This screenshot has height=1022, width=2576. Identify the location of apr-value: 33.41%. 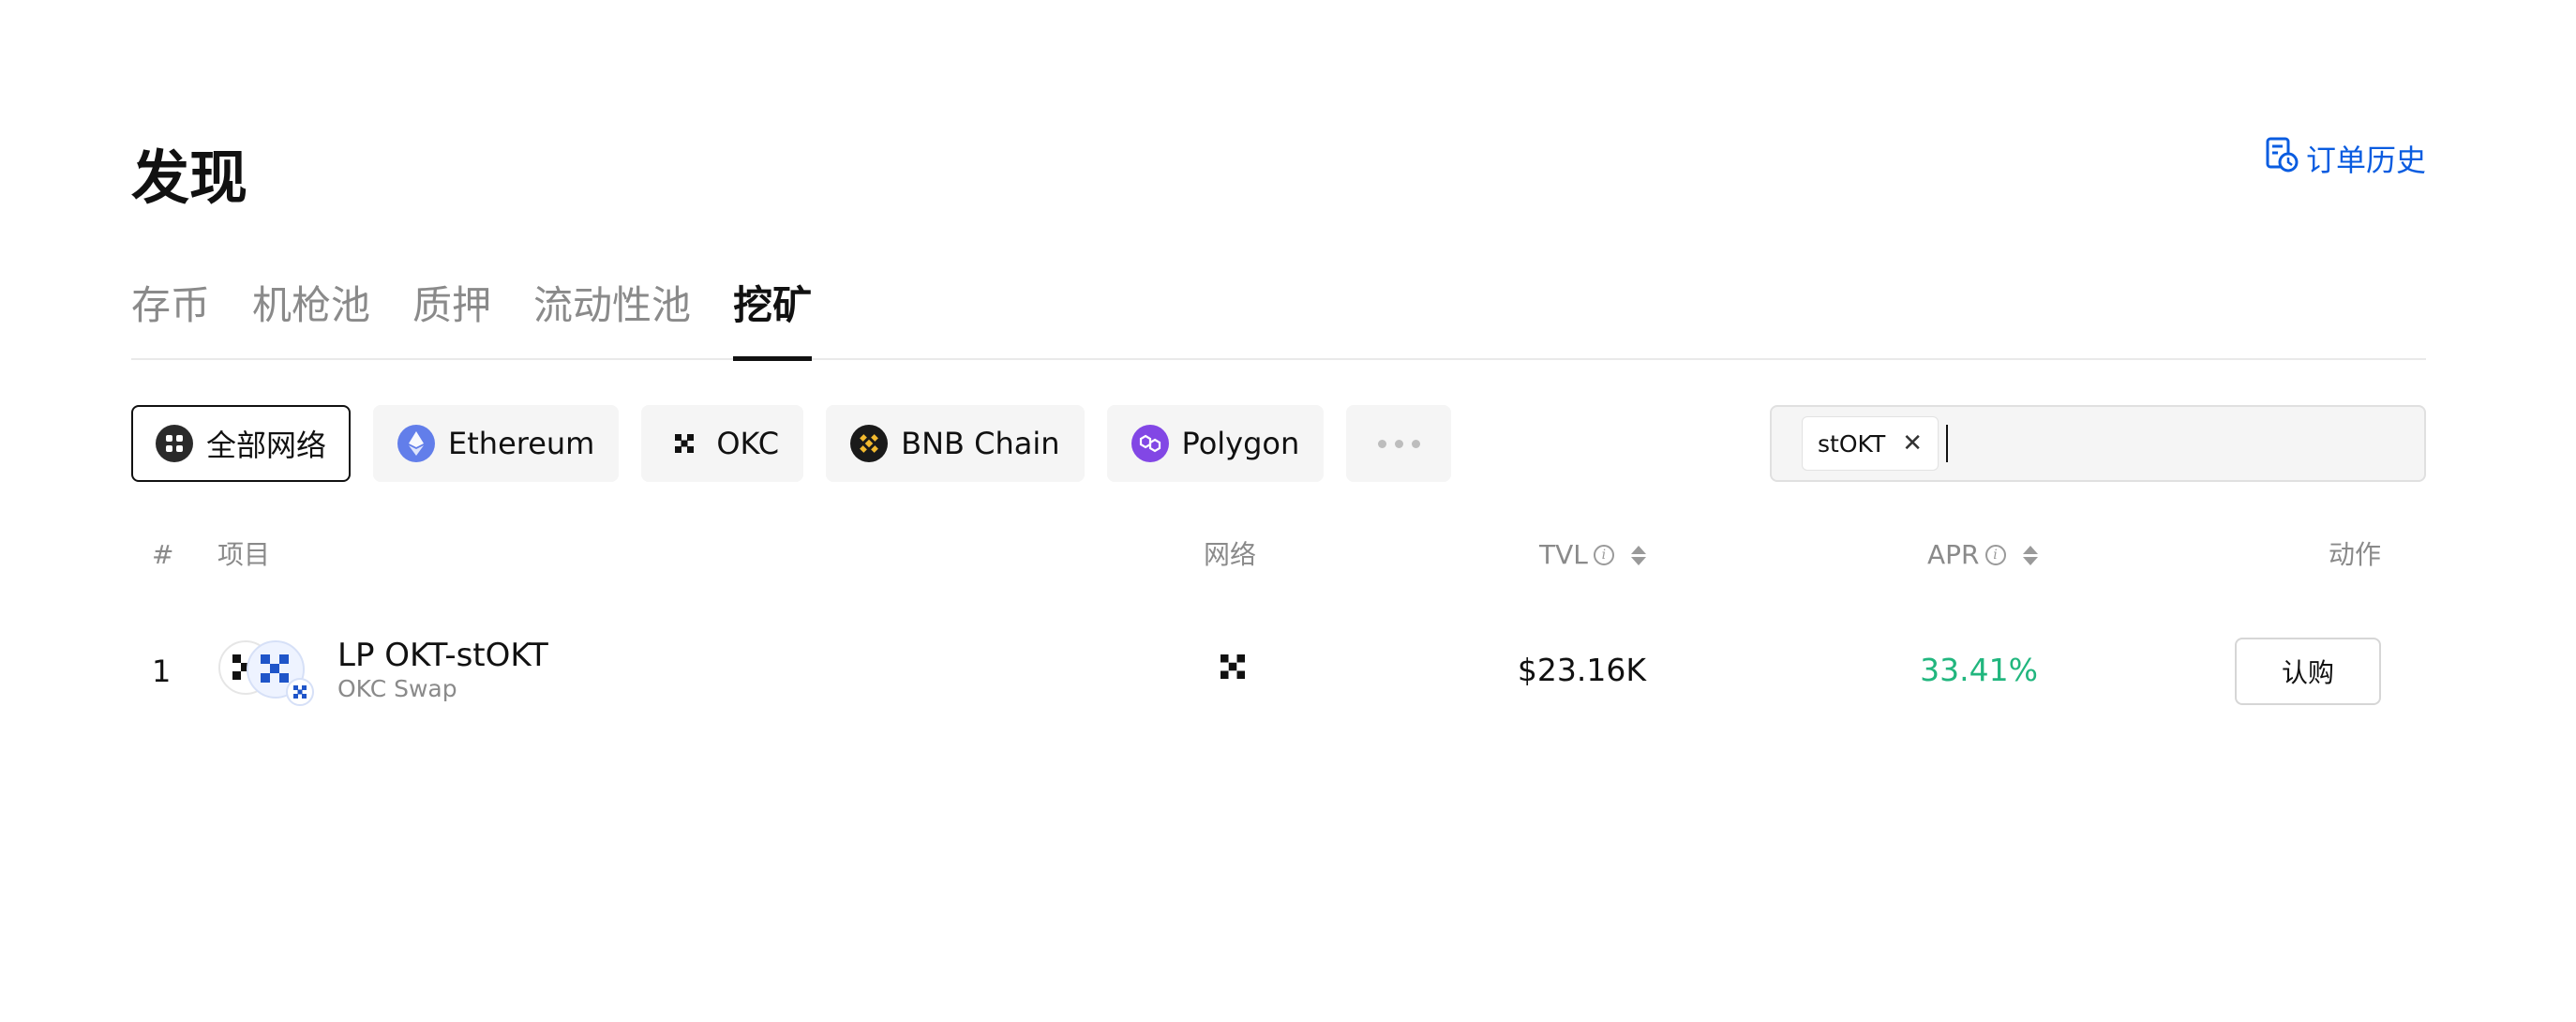
(1979, 670).